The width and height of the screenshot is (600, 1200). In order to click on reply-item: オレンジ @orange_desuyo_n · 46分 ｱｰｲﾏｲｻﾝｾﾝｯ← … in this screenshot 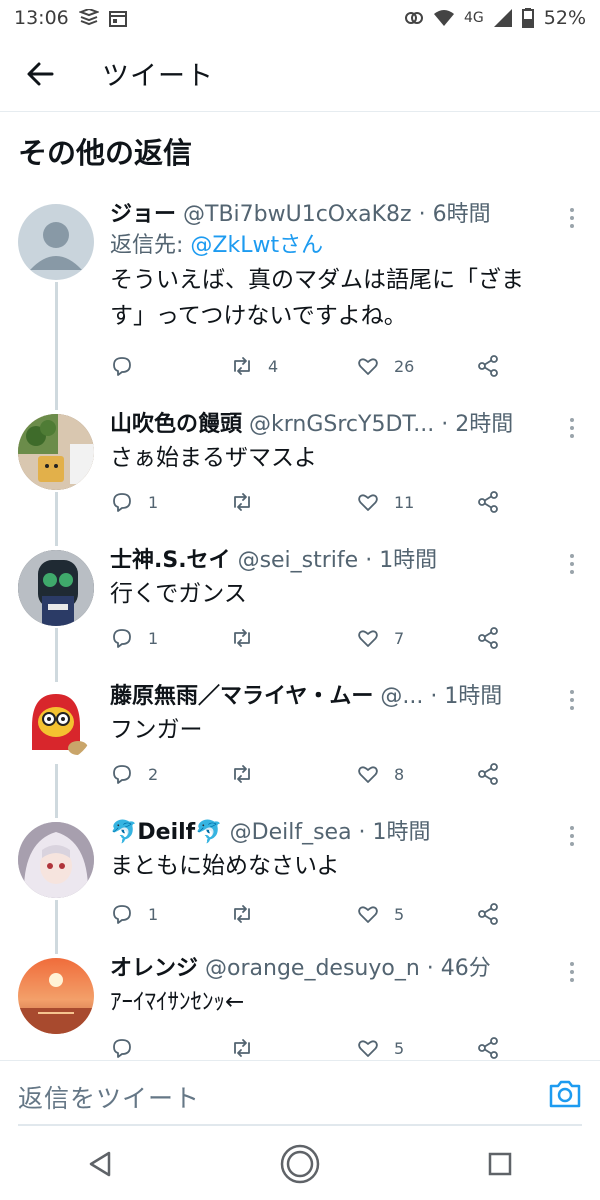, I will do `click(300, 1007)`.